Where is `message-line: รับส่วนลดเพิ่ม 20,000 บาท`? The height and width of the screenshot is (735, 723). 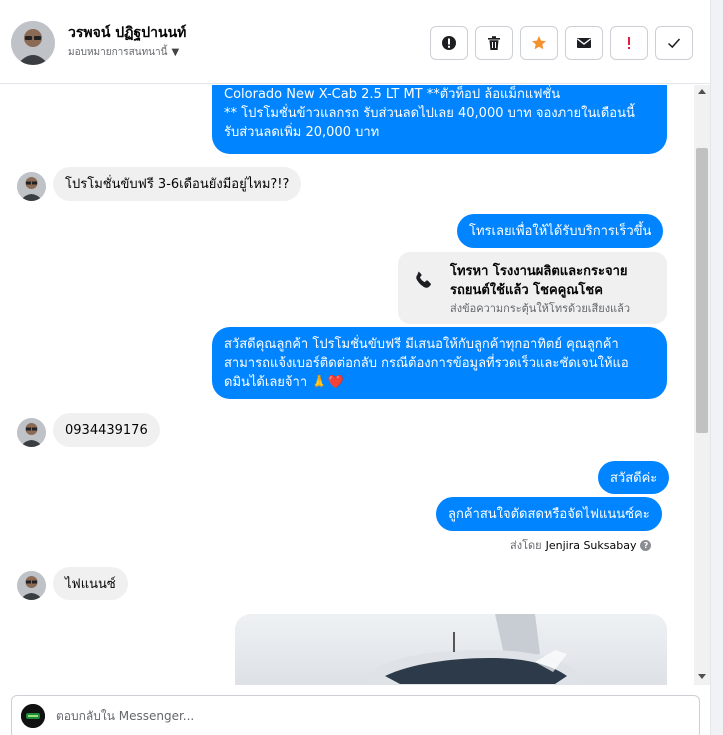
message-line: รับส่วนลดเพิ่ม 20,000 บาท is located at coordinates (302, 132).